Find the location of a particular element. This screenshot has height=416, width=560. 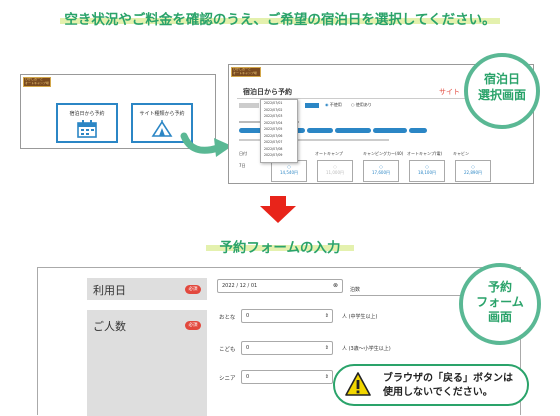

prev-button is located at coordinates (249, 105).